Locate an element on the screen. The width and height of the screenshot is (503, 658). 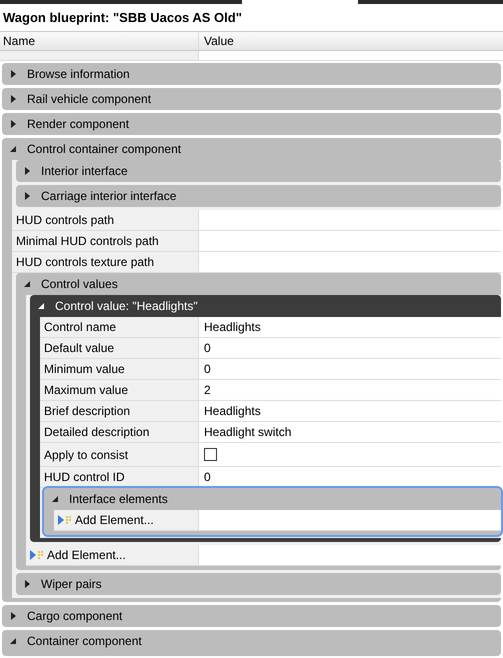
group-header: Wiper pairs is located at coordinates (258, 584).